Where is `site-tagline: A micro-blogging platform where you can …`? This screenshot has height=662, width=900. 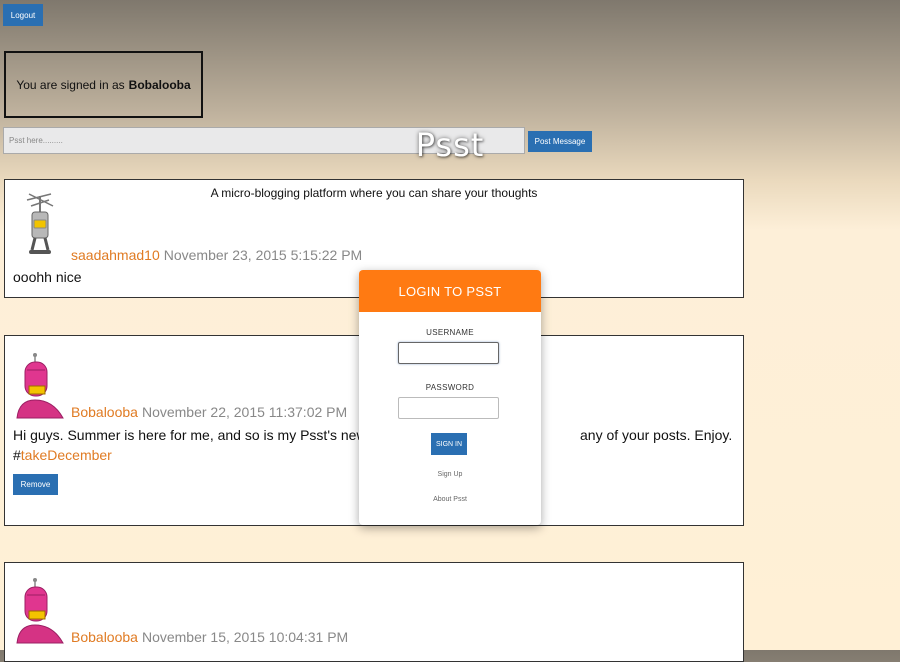
site-tagline: A micro-blogging platform where you can … is located at coordinates (374, 193).